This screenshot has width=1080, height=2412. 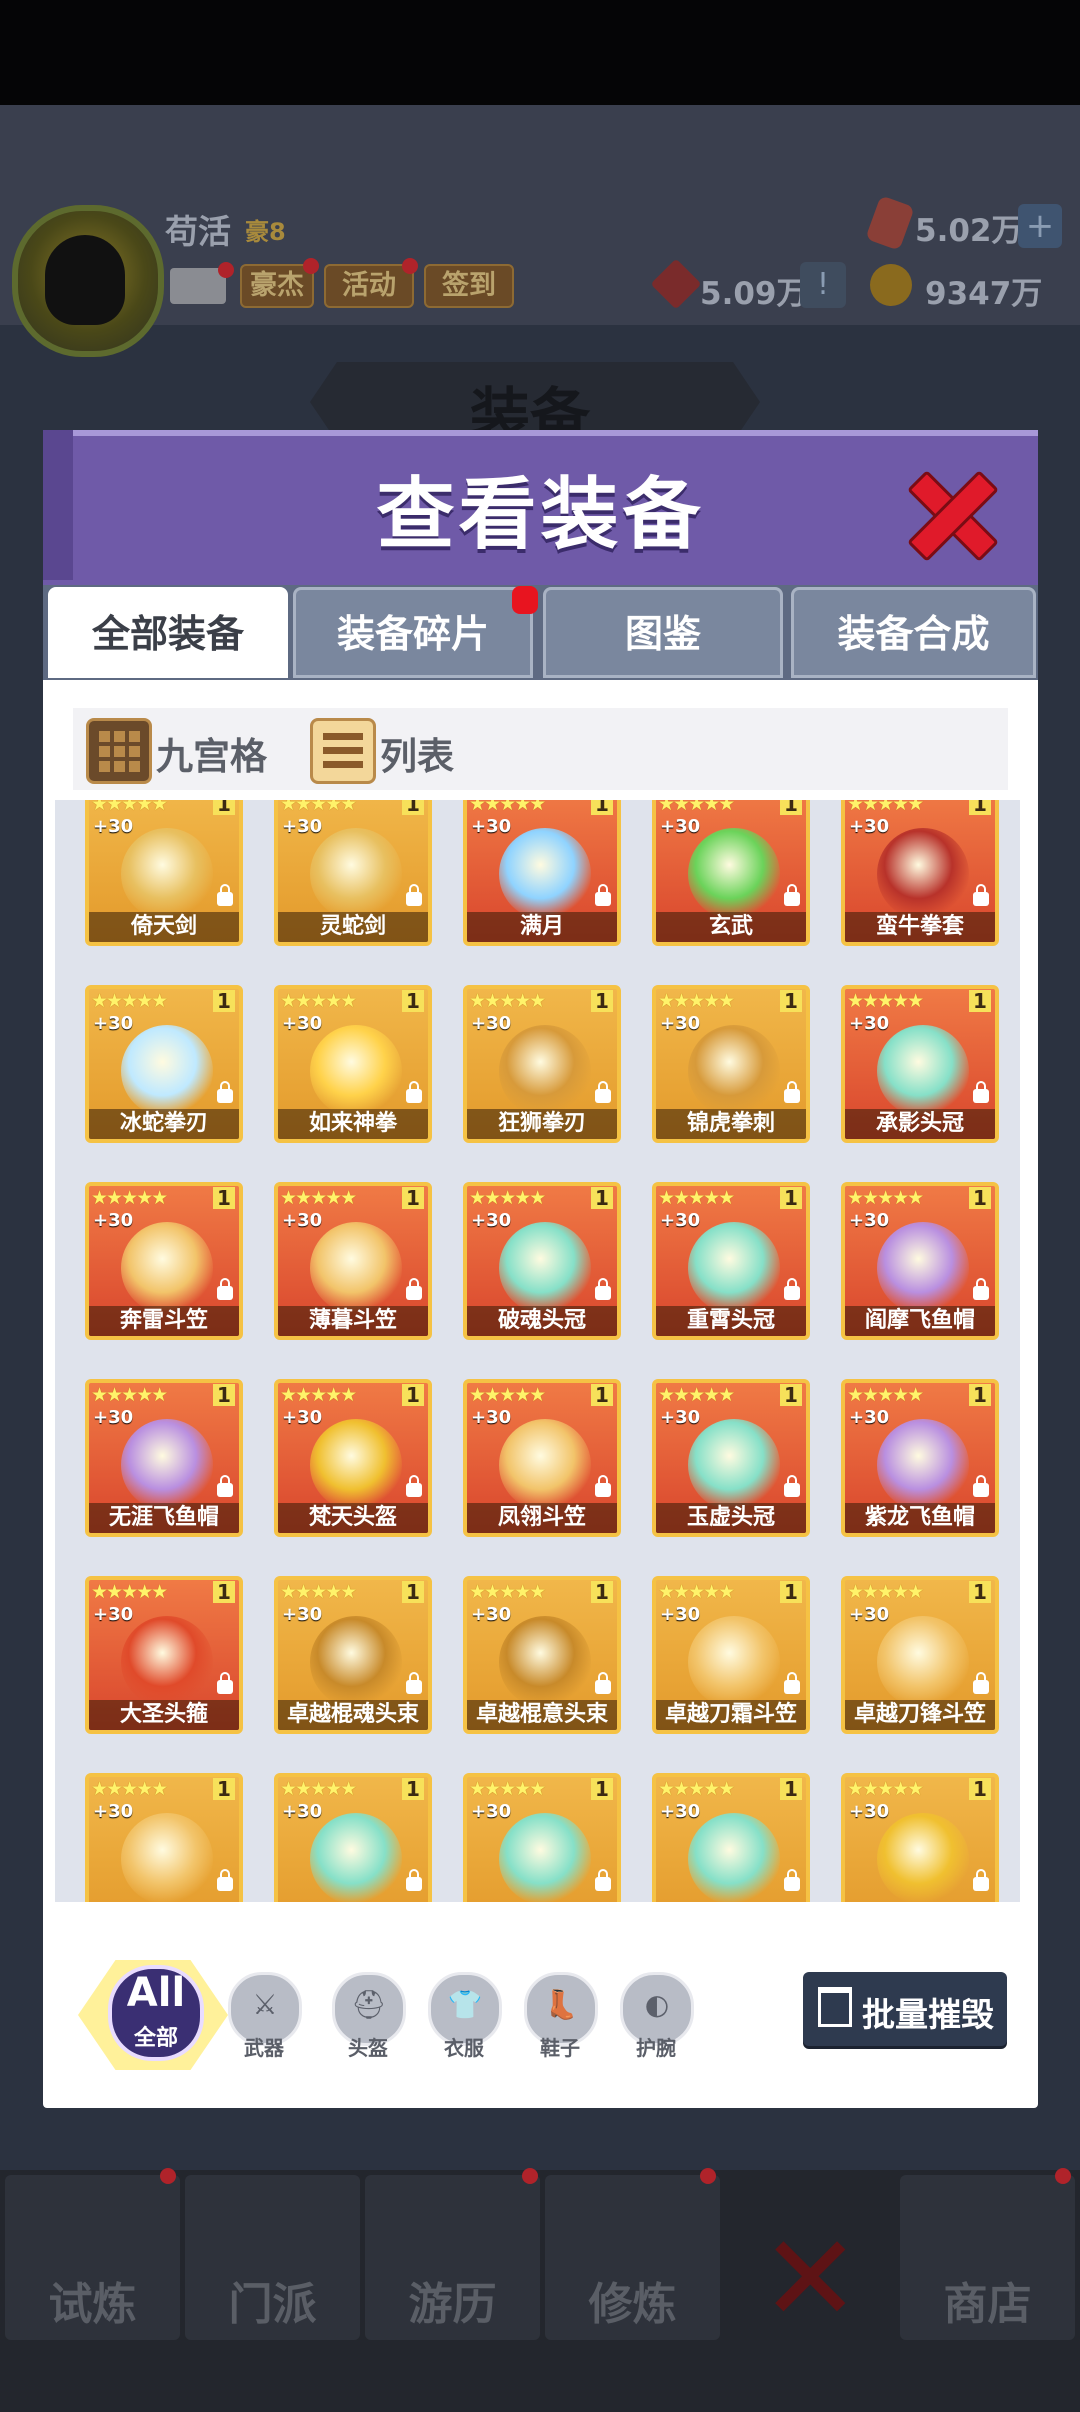 I want to click on nav-label-trial: 试炼, so click(x=92, y=2304).